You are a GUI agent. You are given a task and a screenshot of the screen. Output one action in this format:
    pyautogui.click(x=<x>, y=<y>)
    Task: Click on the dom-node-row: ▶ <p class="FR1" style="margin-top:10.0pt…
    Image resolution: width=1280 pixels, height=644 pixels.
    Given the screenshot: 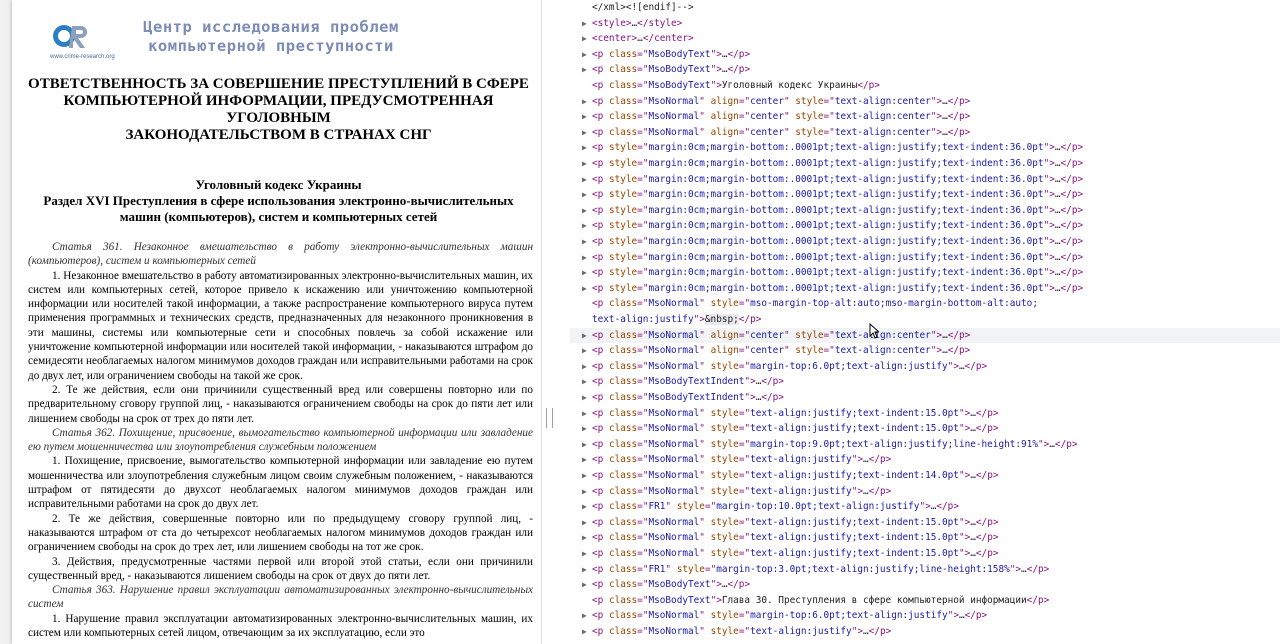 What is the action you would take?
    pyautogui.click(x=925, y=507)
    